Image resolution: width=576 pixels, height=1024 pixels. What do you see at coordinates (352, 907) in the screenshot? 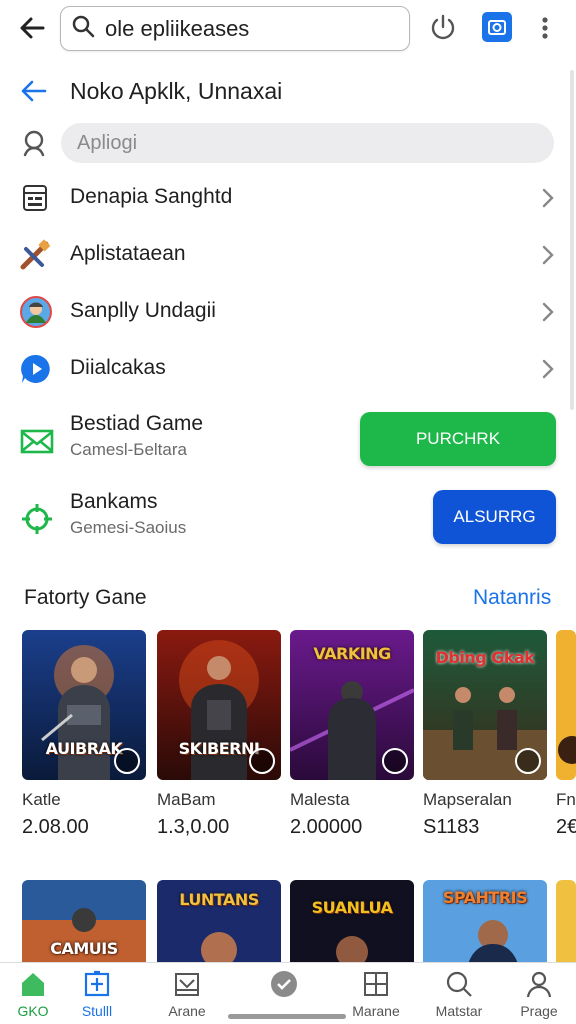
I see `game-art-title: SUANLUA` at bounding box center [352, 907].